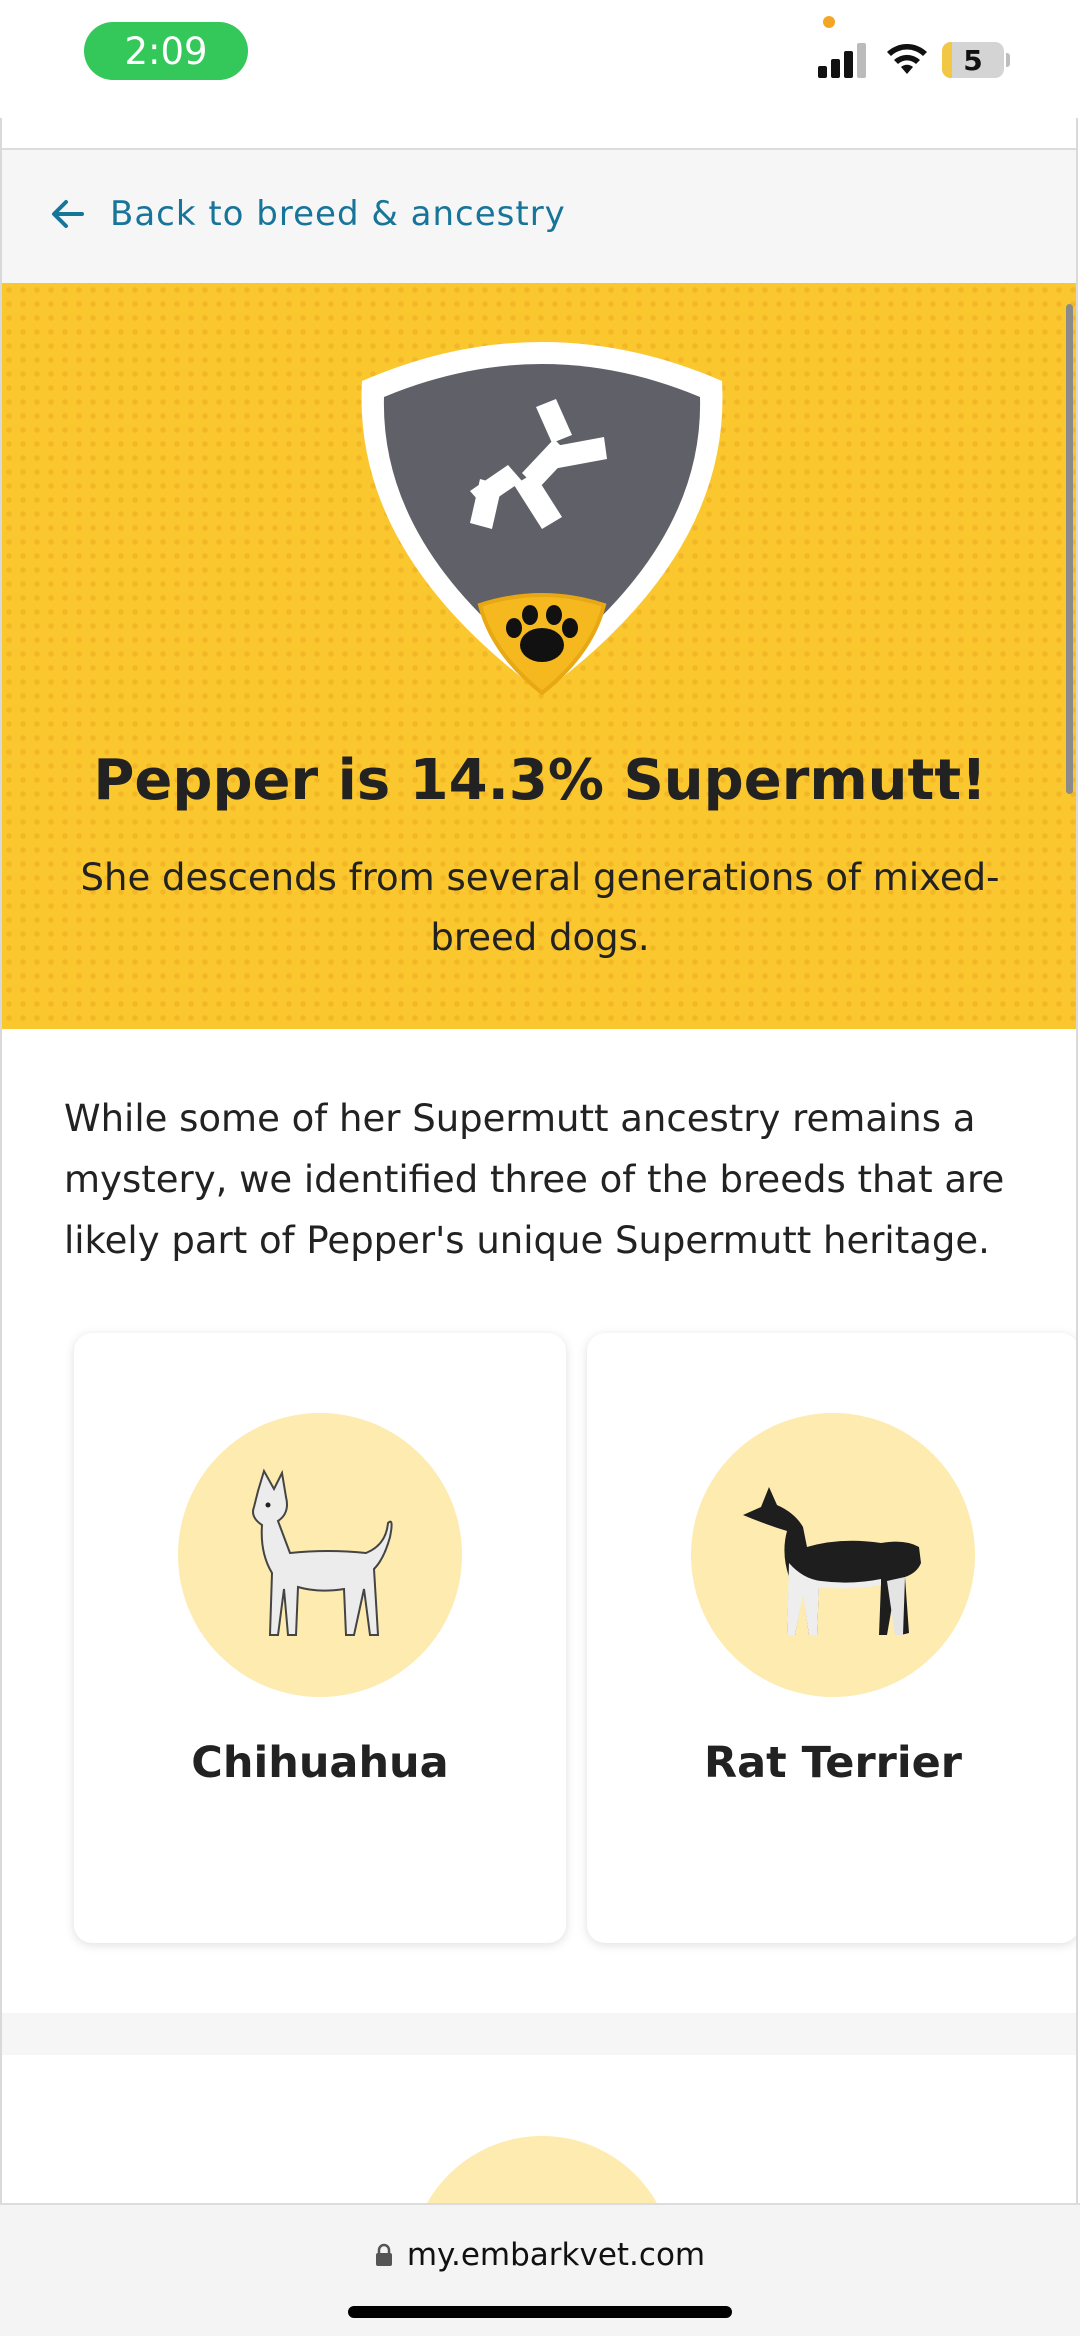 This screenshot has height=2336, width=1080. I want to click on breed-card-chihuahua: Chihuahua, so click(320, 1638).